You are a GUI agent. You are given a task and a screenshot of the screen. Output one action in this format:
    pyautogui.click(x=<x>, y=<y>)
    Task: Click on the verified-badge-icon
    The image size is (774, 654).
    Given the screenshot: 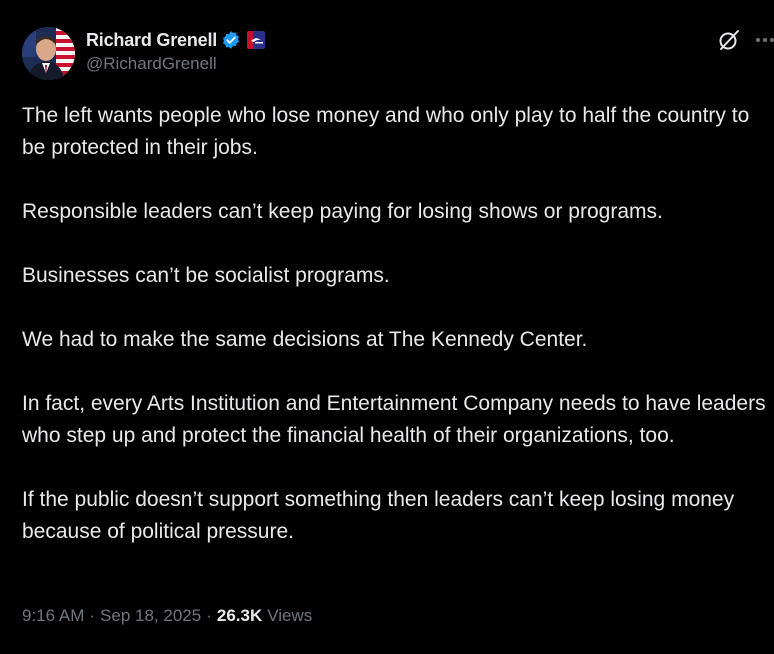 What is the action you would take?
    pyautogui.click(x=231, y=40)
    